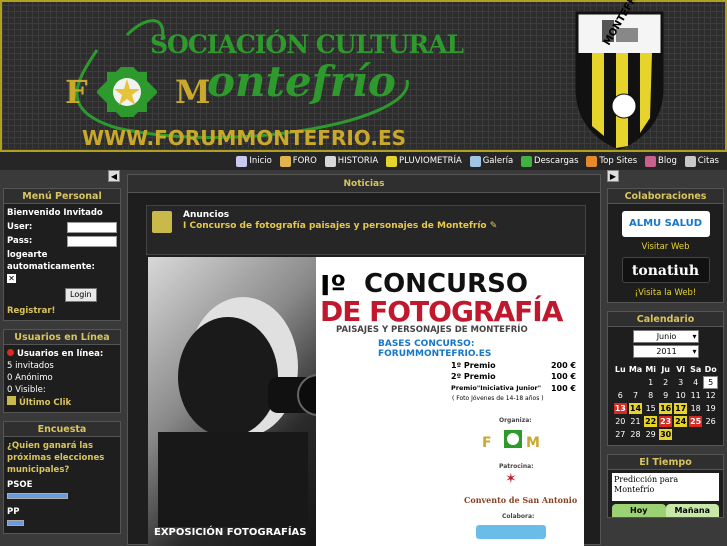  I want to click on calendar-day: 9, so click(665, 395).